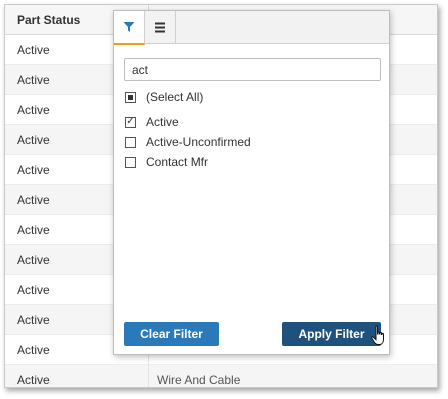  I want to click on table-row: Active Wire And Cable, so click(221, 376).